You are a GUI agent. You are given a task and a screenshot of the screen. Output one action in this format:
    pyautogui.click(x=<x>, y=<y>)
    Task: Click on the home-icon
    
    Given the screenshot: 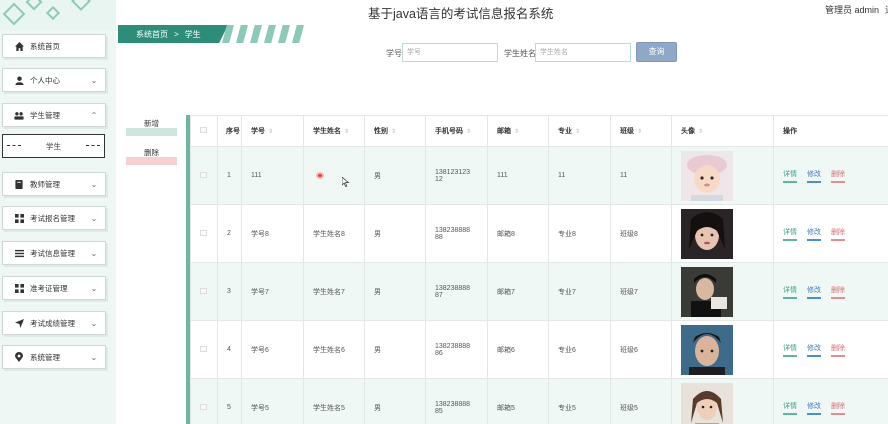 What is the action you would take?
    pyautogui.click(x=19, y=46)
    